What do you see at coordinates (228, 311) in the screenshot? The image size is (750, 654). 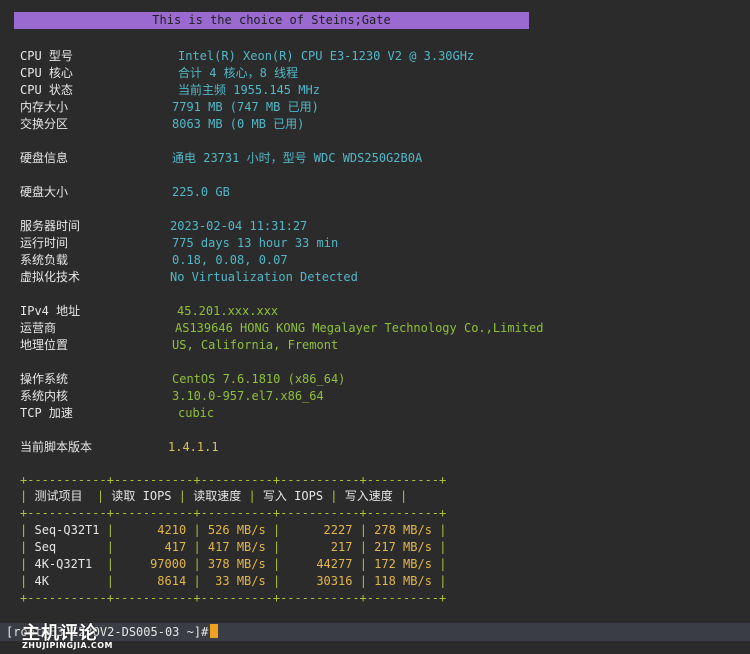 I see `info-value: 45.201.xxx.xxx` at bounding box center [228, 311].